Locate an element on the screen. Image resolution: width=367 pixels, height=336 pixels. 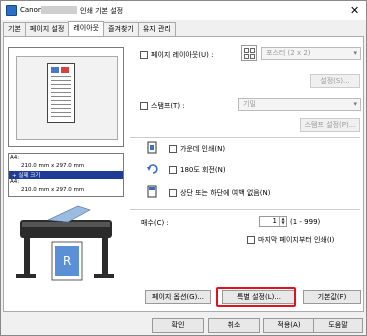
center-print-checkbox is located at coordinates (173, 149).